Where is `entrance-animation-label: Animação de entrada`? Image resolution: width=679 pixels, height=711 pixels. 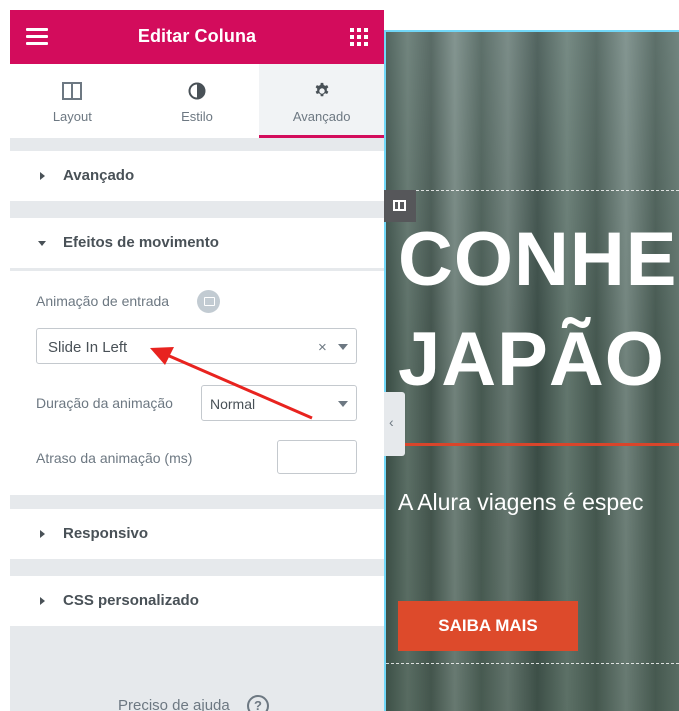 entrance-animation-label: Animação de entrada is located at coordinates (103, 301).